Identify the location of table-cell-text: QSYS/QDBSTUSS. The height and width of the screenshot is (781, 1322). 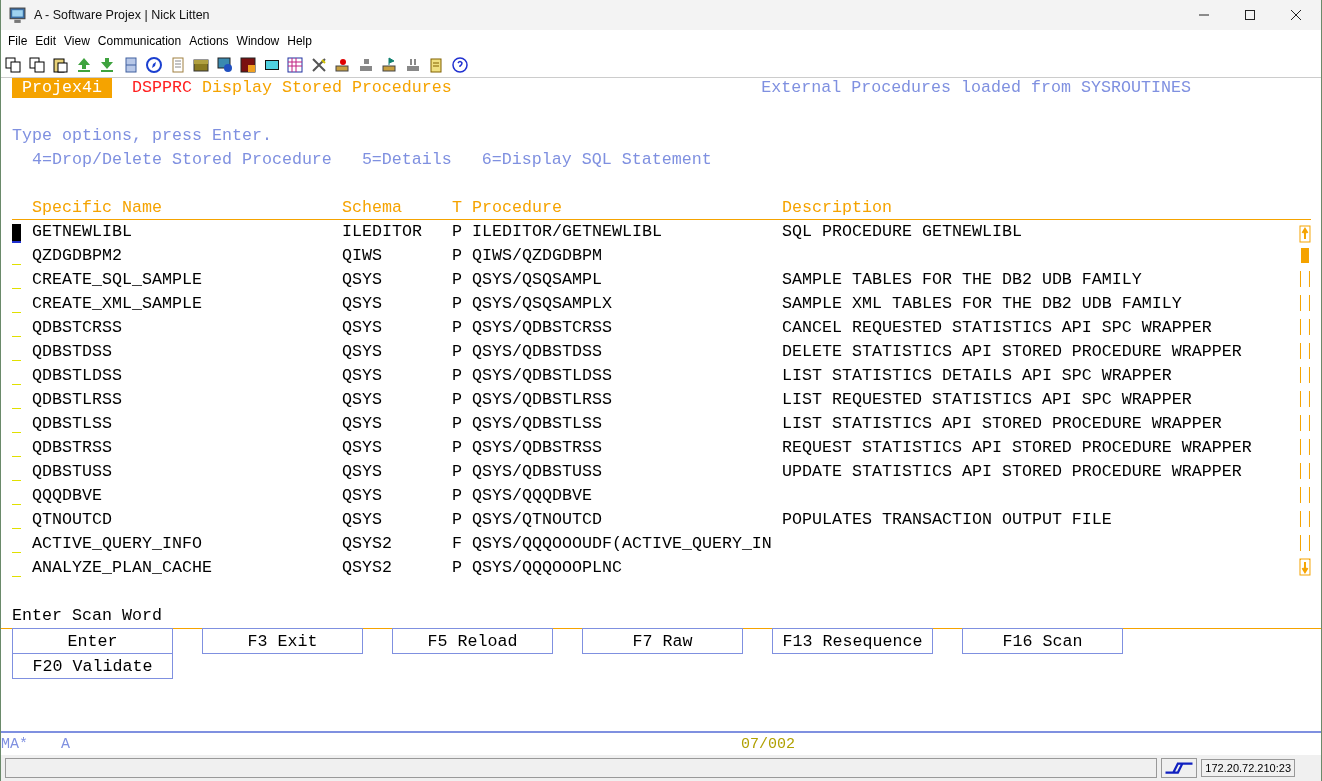
(537, 472).